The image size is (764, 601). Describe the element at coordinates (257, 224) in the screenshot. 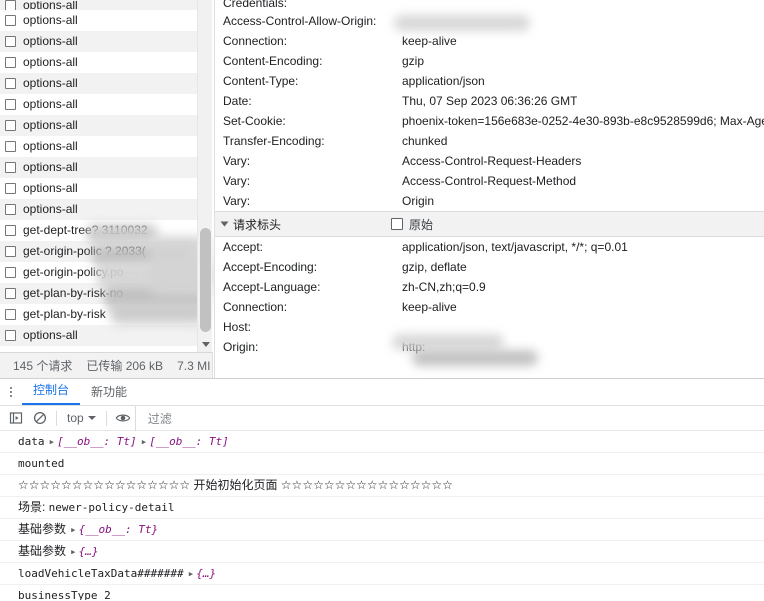

I see `section-label: 请求标头` at that location.